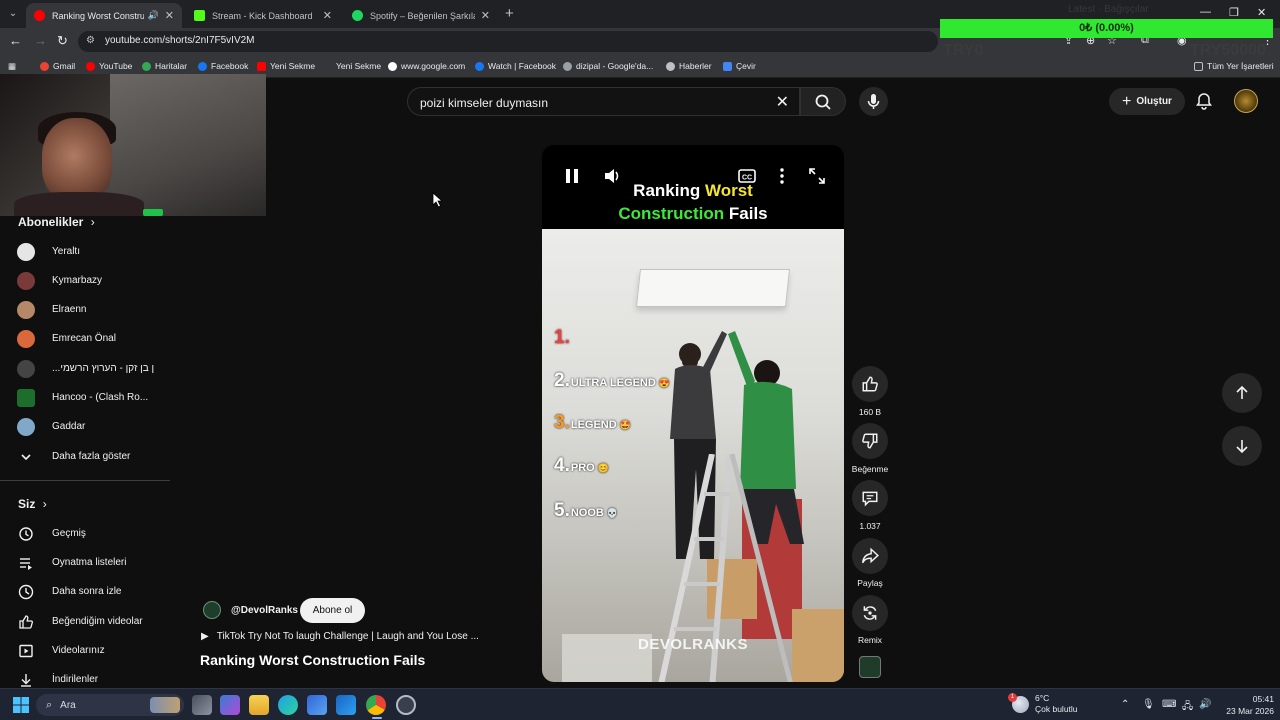 The image size is (1280, 720). I want to click on subscribe-button: Abone ol, so click(332, 610).